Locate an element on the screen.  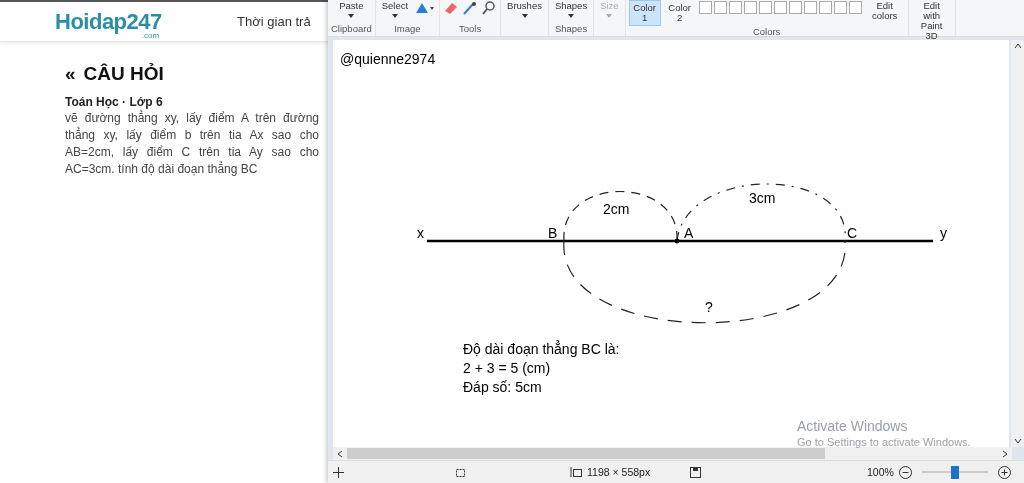
group-label: Shapes is located at coordinates (571, 29).